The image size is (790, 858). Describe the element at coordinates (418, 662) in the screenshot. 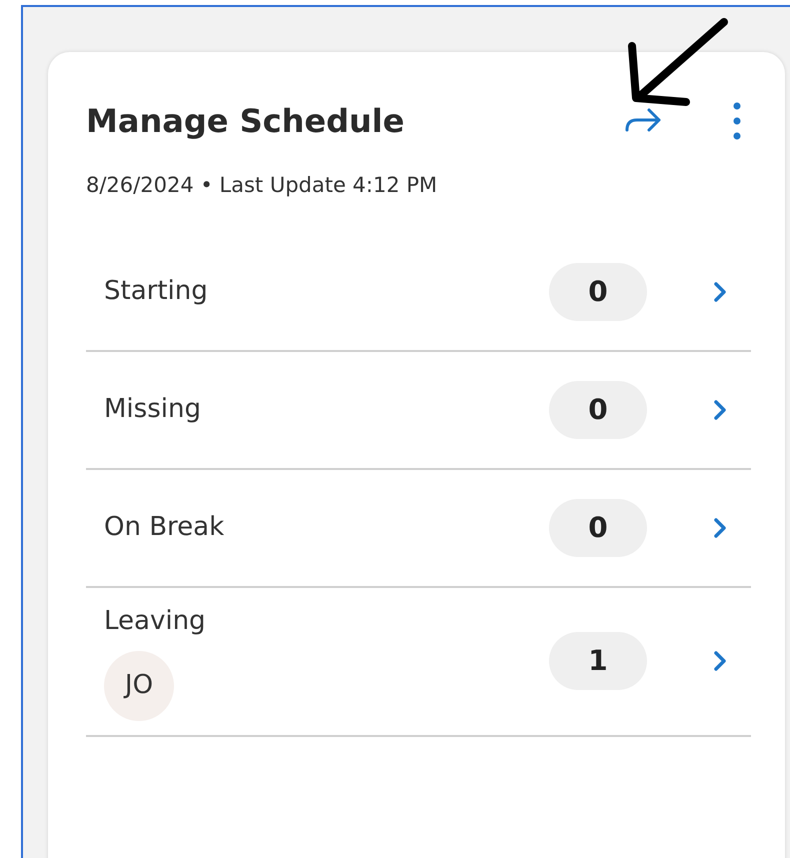

I see `schedule-row: Leaving JO 1` at that location.